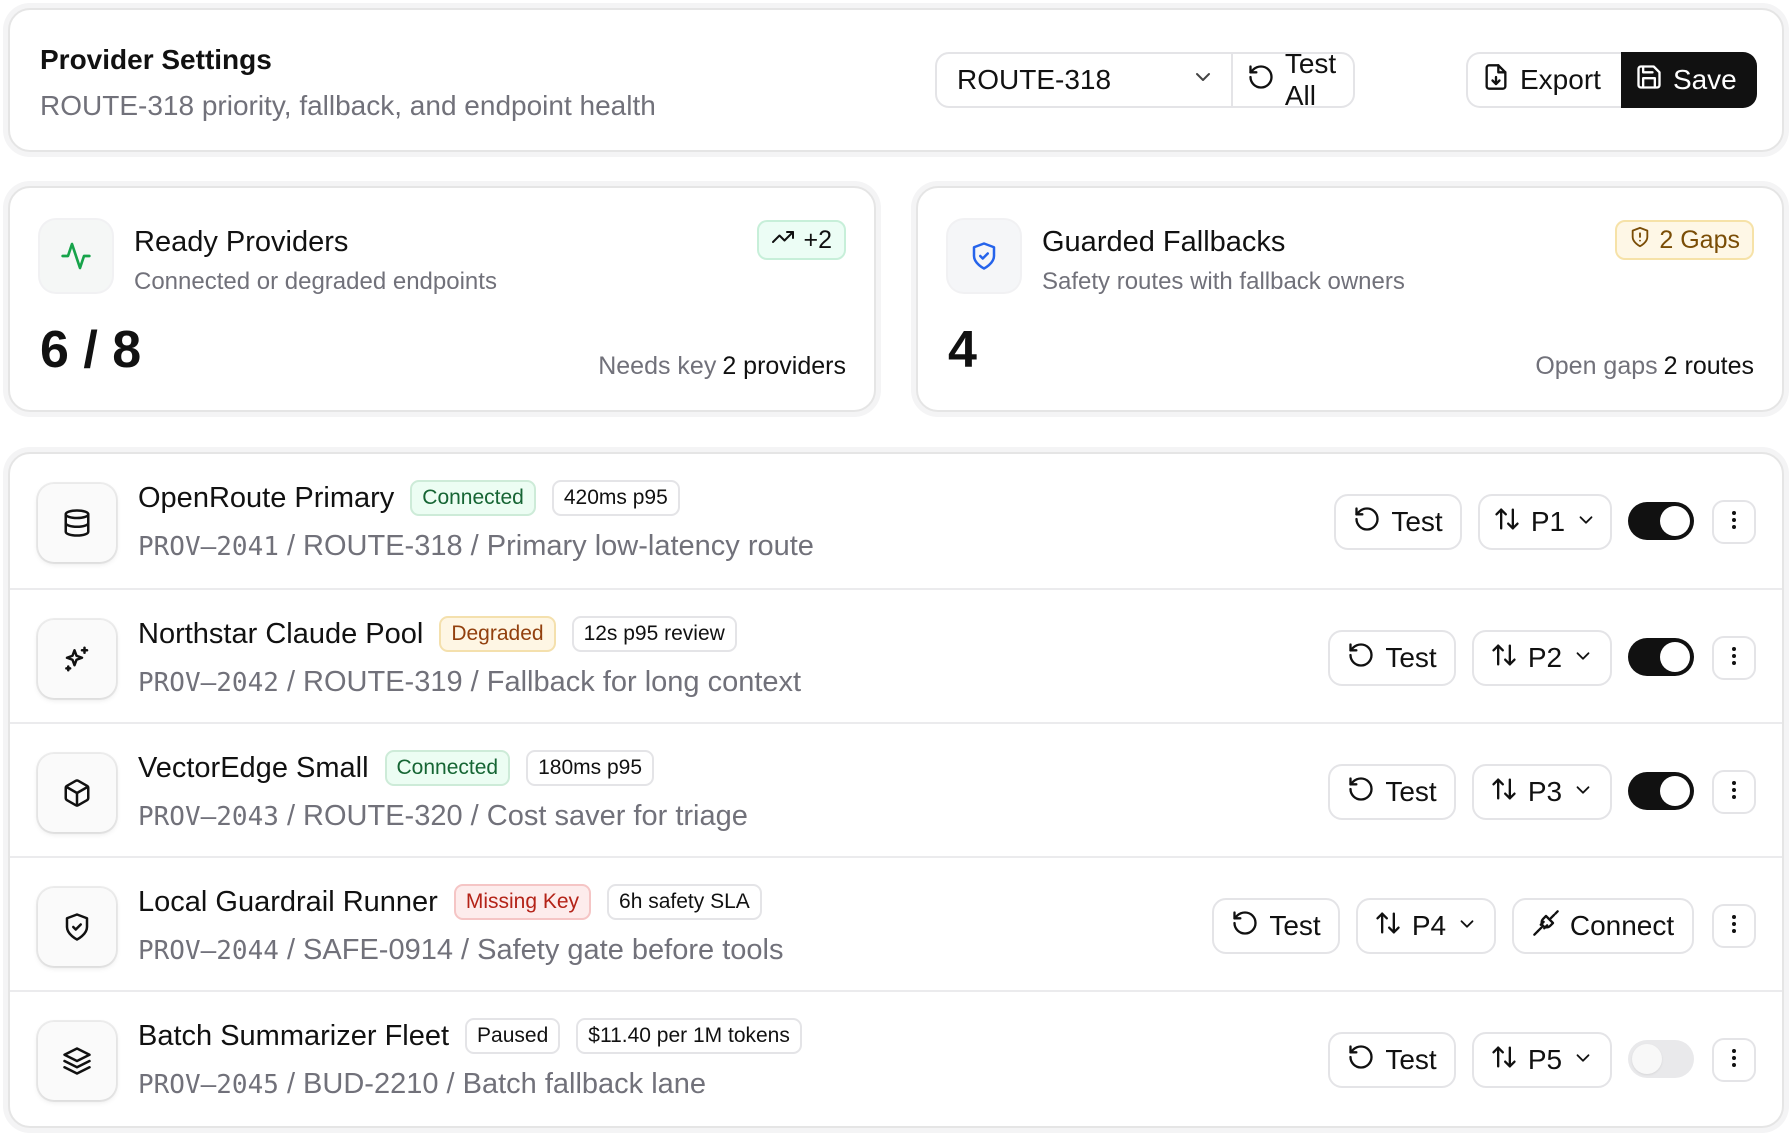 This screenshot has width=1792, height=1136. What do you see at coordinates (590, 768) in the screenshot?
I see `latency-badge: 180ms p95` at bounding box center [590, 768].